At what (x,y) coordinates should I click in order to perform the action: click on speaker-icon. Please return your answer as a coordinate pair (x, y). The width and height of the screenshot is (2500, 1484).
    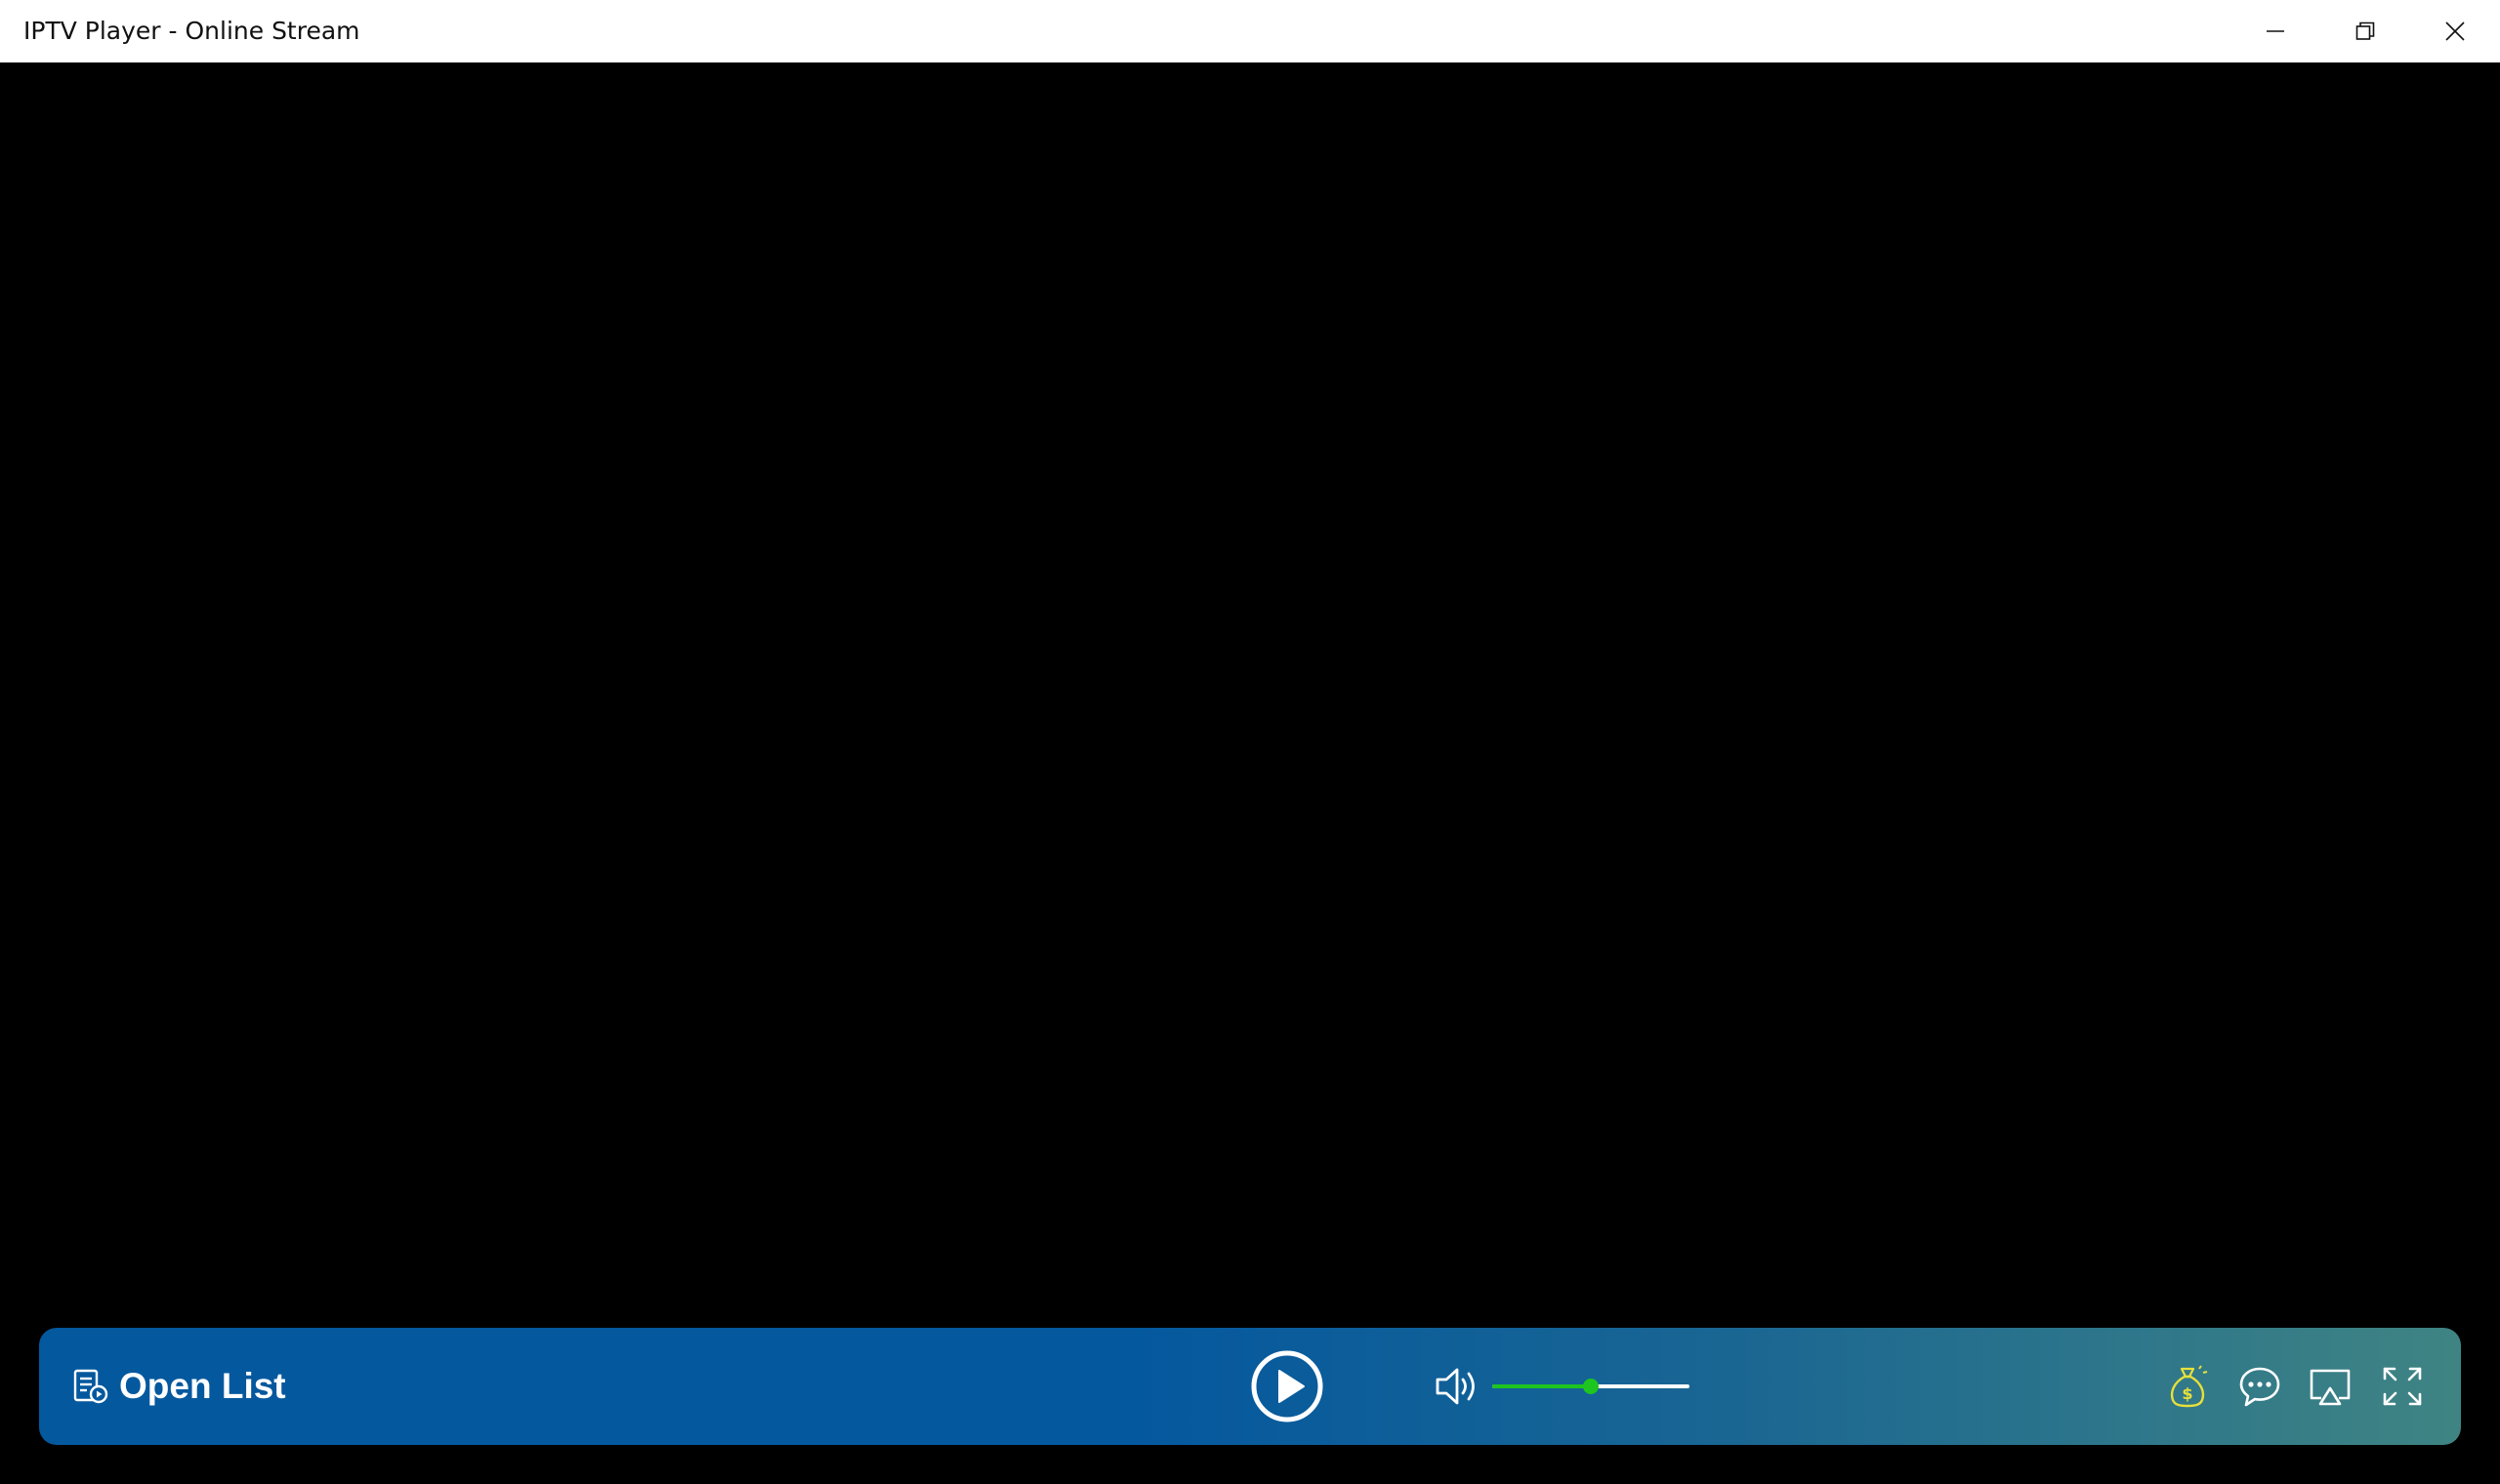
    Looking at the image, I should click on (1455, 1387).